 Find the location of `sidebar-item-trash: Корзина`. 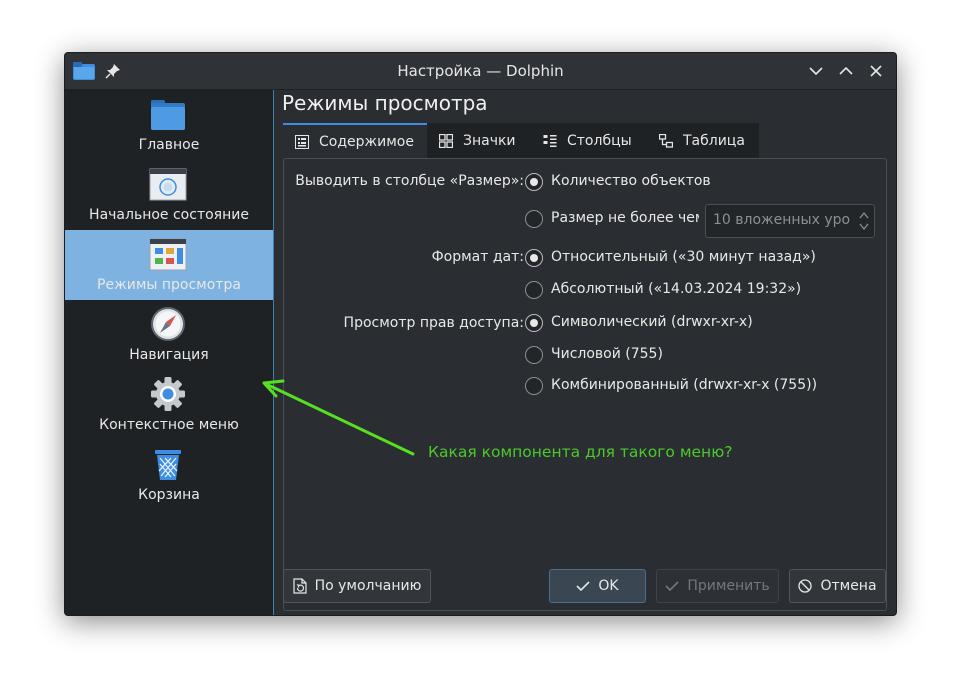

sidebar-item-trash: Корзина is located at coordinates (169, 475).